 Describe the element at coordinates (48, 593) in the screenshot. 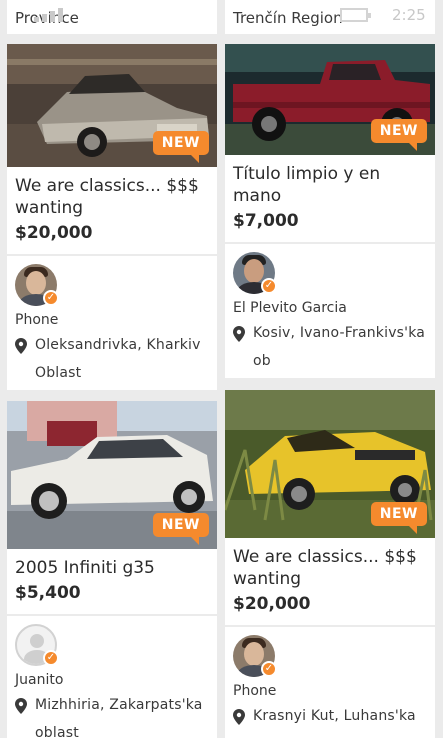

I see `listing-price: $5,400` at that location.